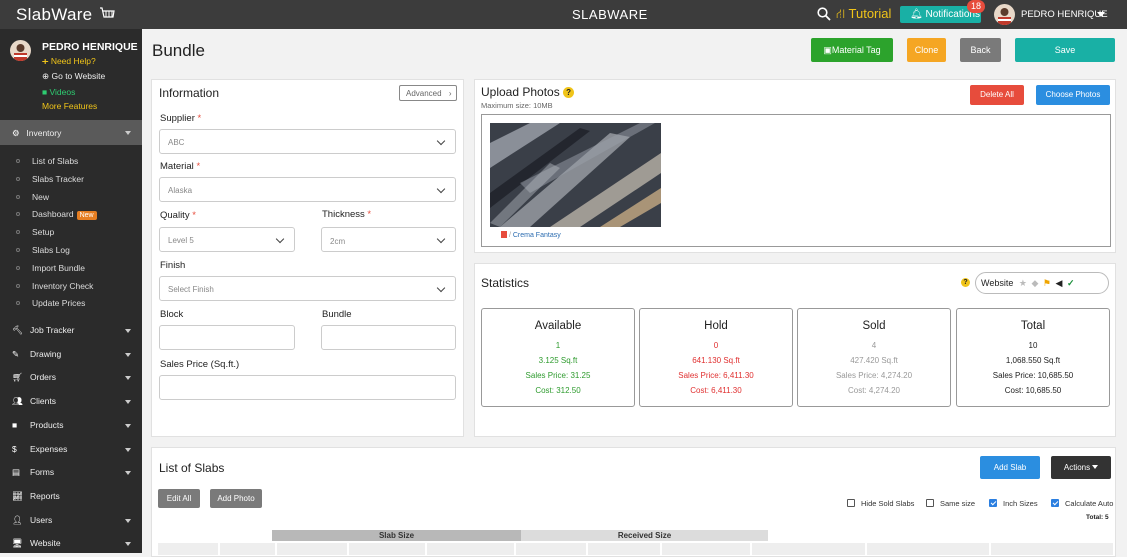 This screenshot has height=557, width=1127. I want to click on stat-title: Available, so click(558, 326).